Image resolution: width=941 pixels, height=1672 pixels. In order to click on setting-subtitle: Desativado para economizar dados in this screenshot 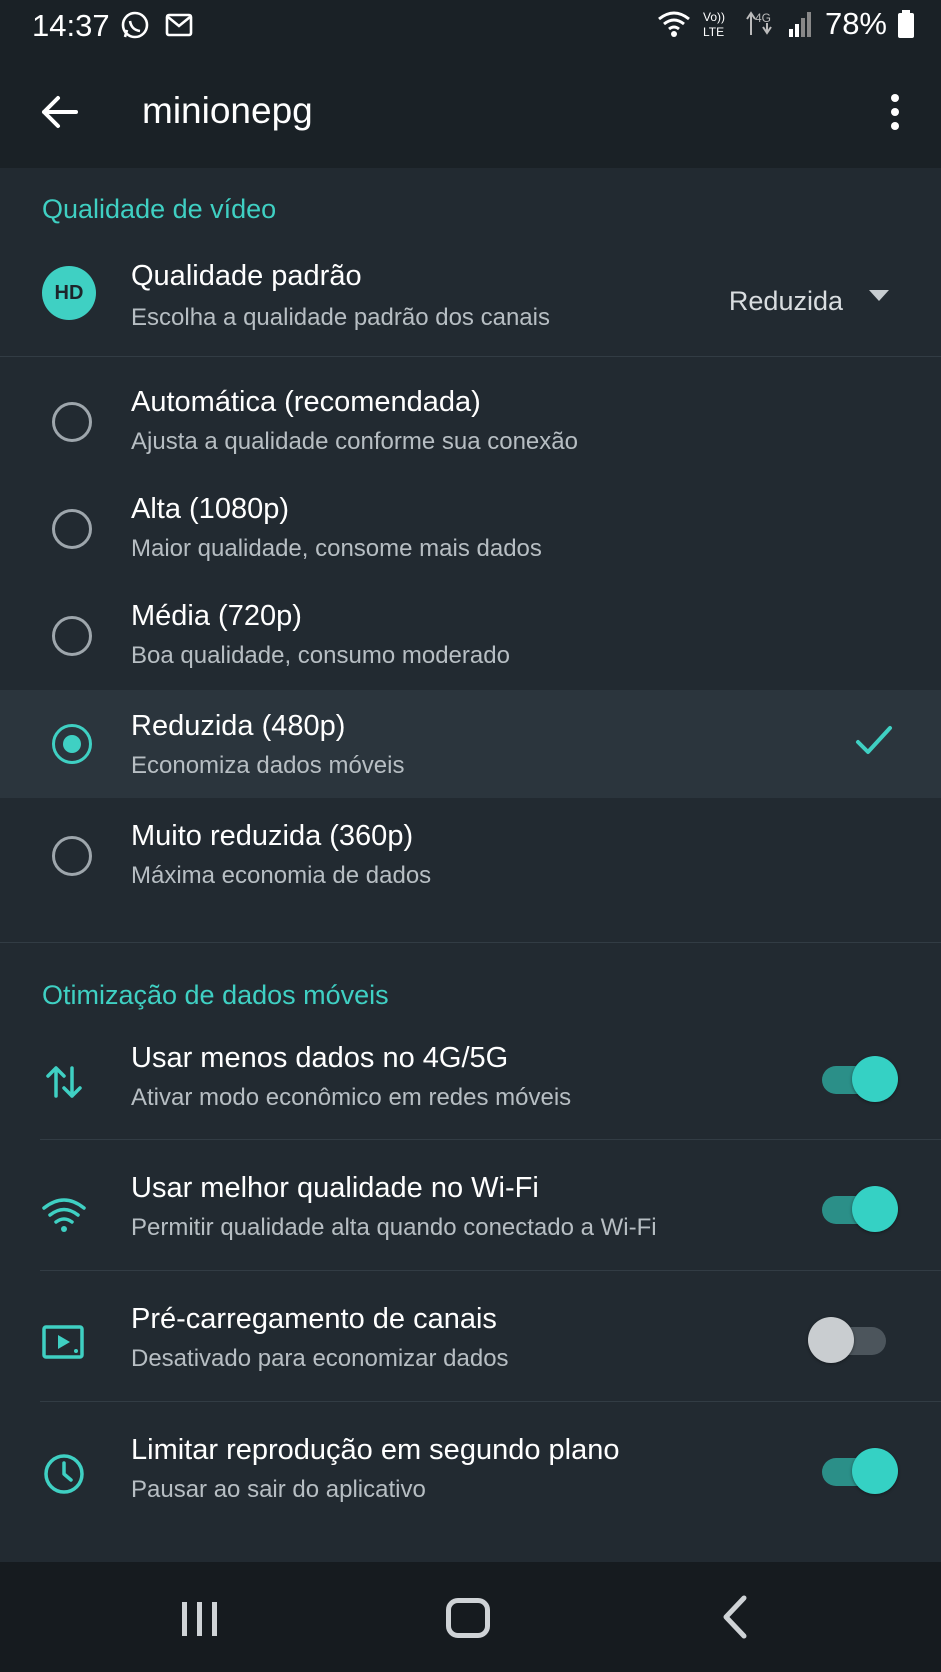, I will do `click(320, 1358)`.